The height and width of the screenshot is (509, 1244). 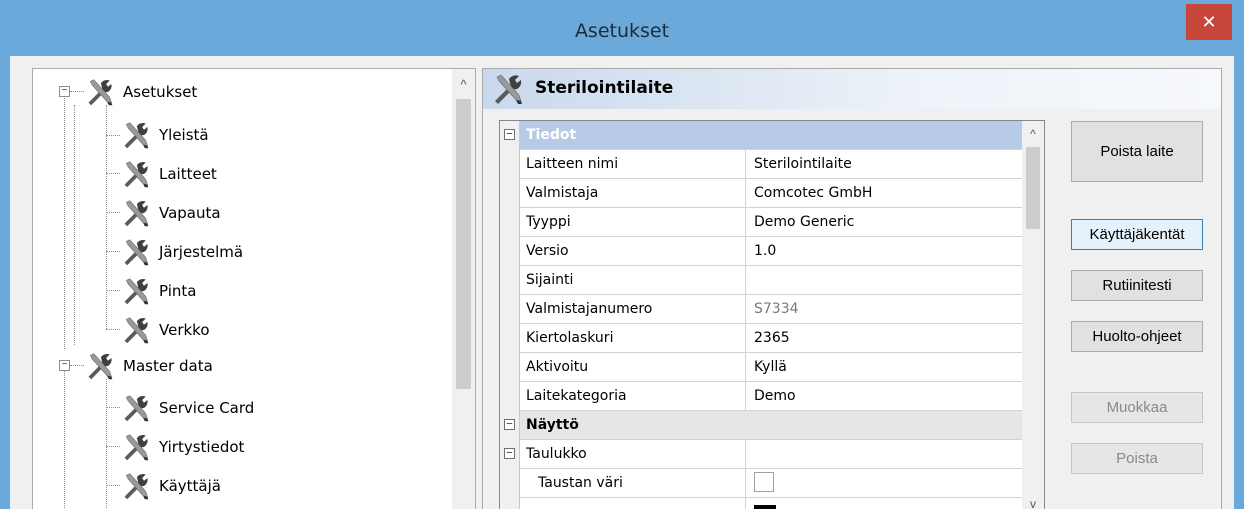 What do you see at coordinates (771, 425) in the screenshot?
I see `section-naytto: Näyttö` at bounding box center [771, 425].